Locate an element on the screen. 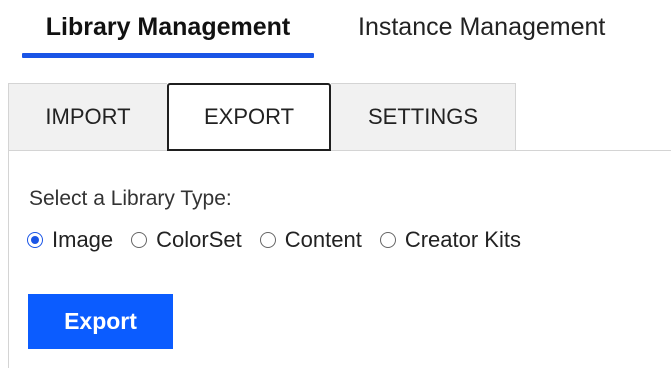 Image resolution: width=671 pixels, height=368 pixels. radio-option-content: Content is located at coordinates (310, 240).